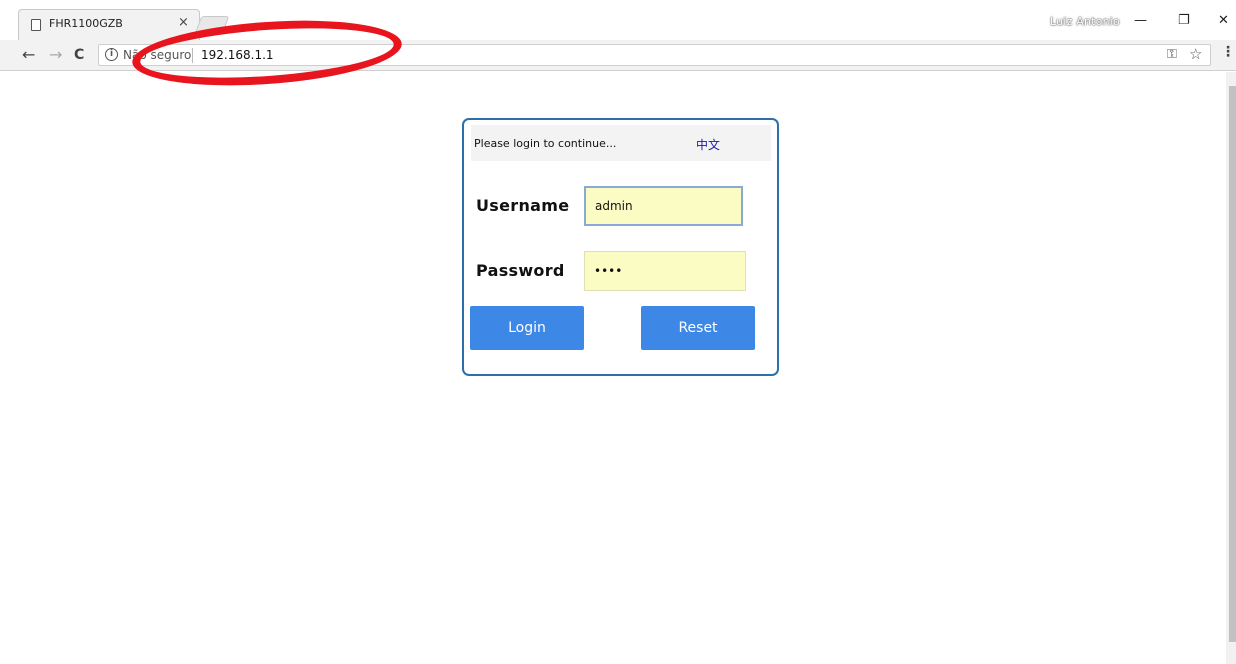  I want to click on login-header: Please login to continue... 中文, so click(621, 143).